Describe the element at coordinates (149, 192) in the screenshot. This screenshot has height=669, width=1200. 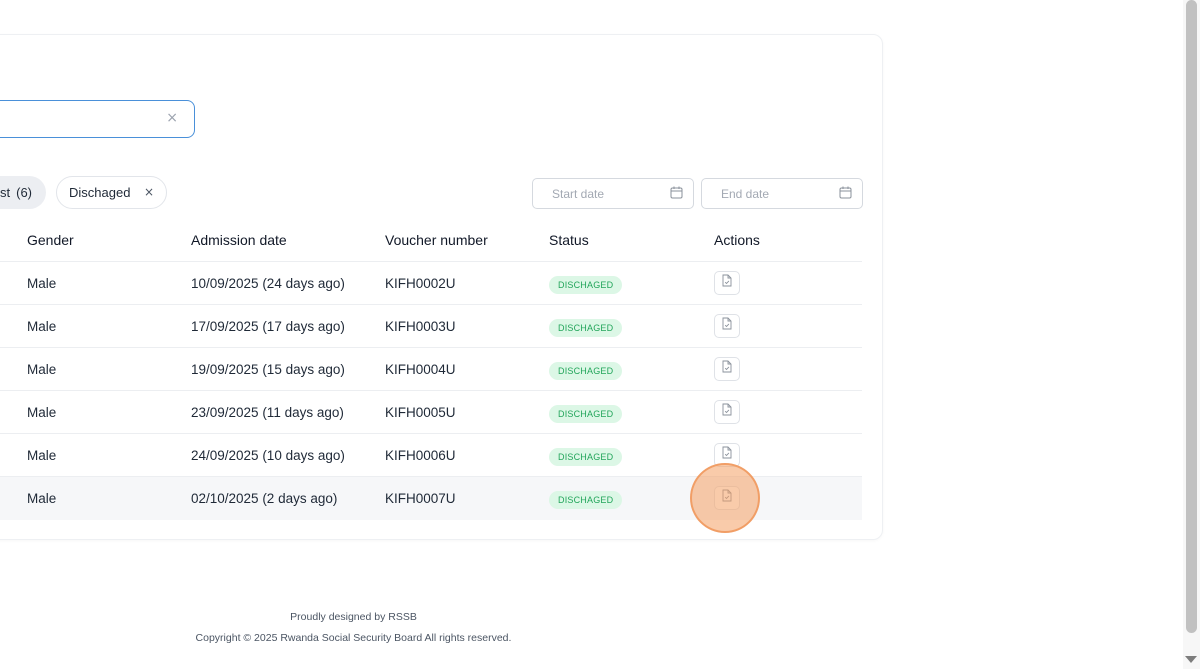
I see `remove-filter-icon: ×` at that location.